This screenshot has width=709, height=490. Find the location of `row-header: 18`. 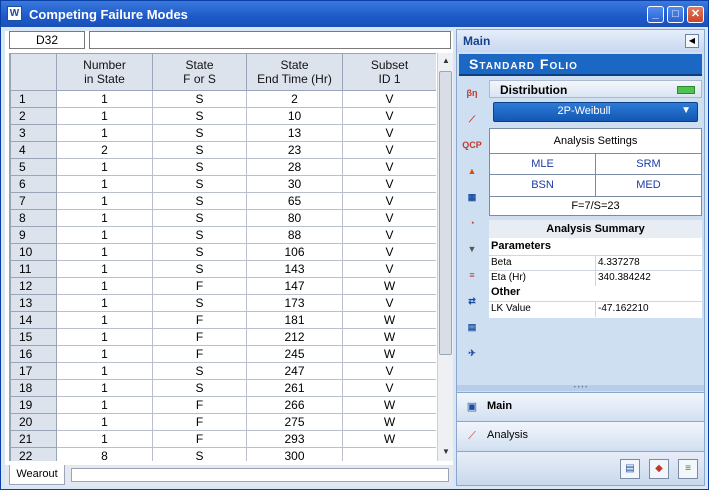

row-header: 18 is located at coordinates (33, 388).